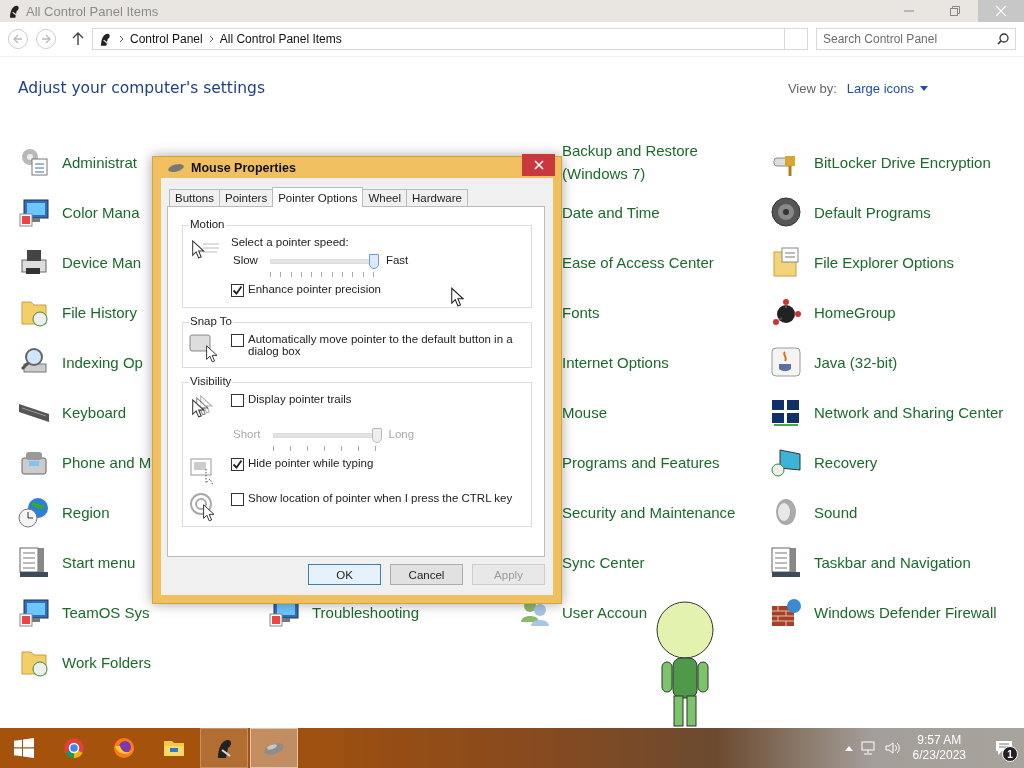 The height and width of the screenshot is (768, 1024). Describe the element at coordinates (924, 88) in the screenshot. I see `caret-icon` at that location.